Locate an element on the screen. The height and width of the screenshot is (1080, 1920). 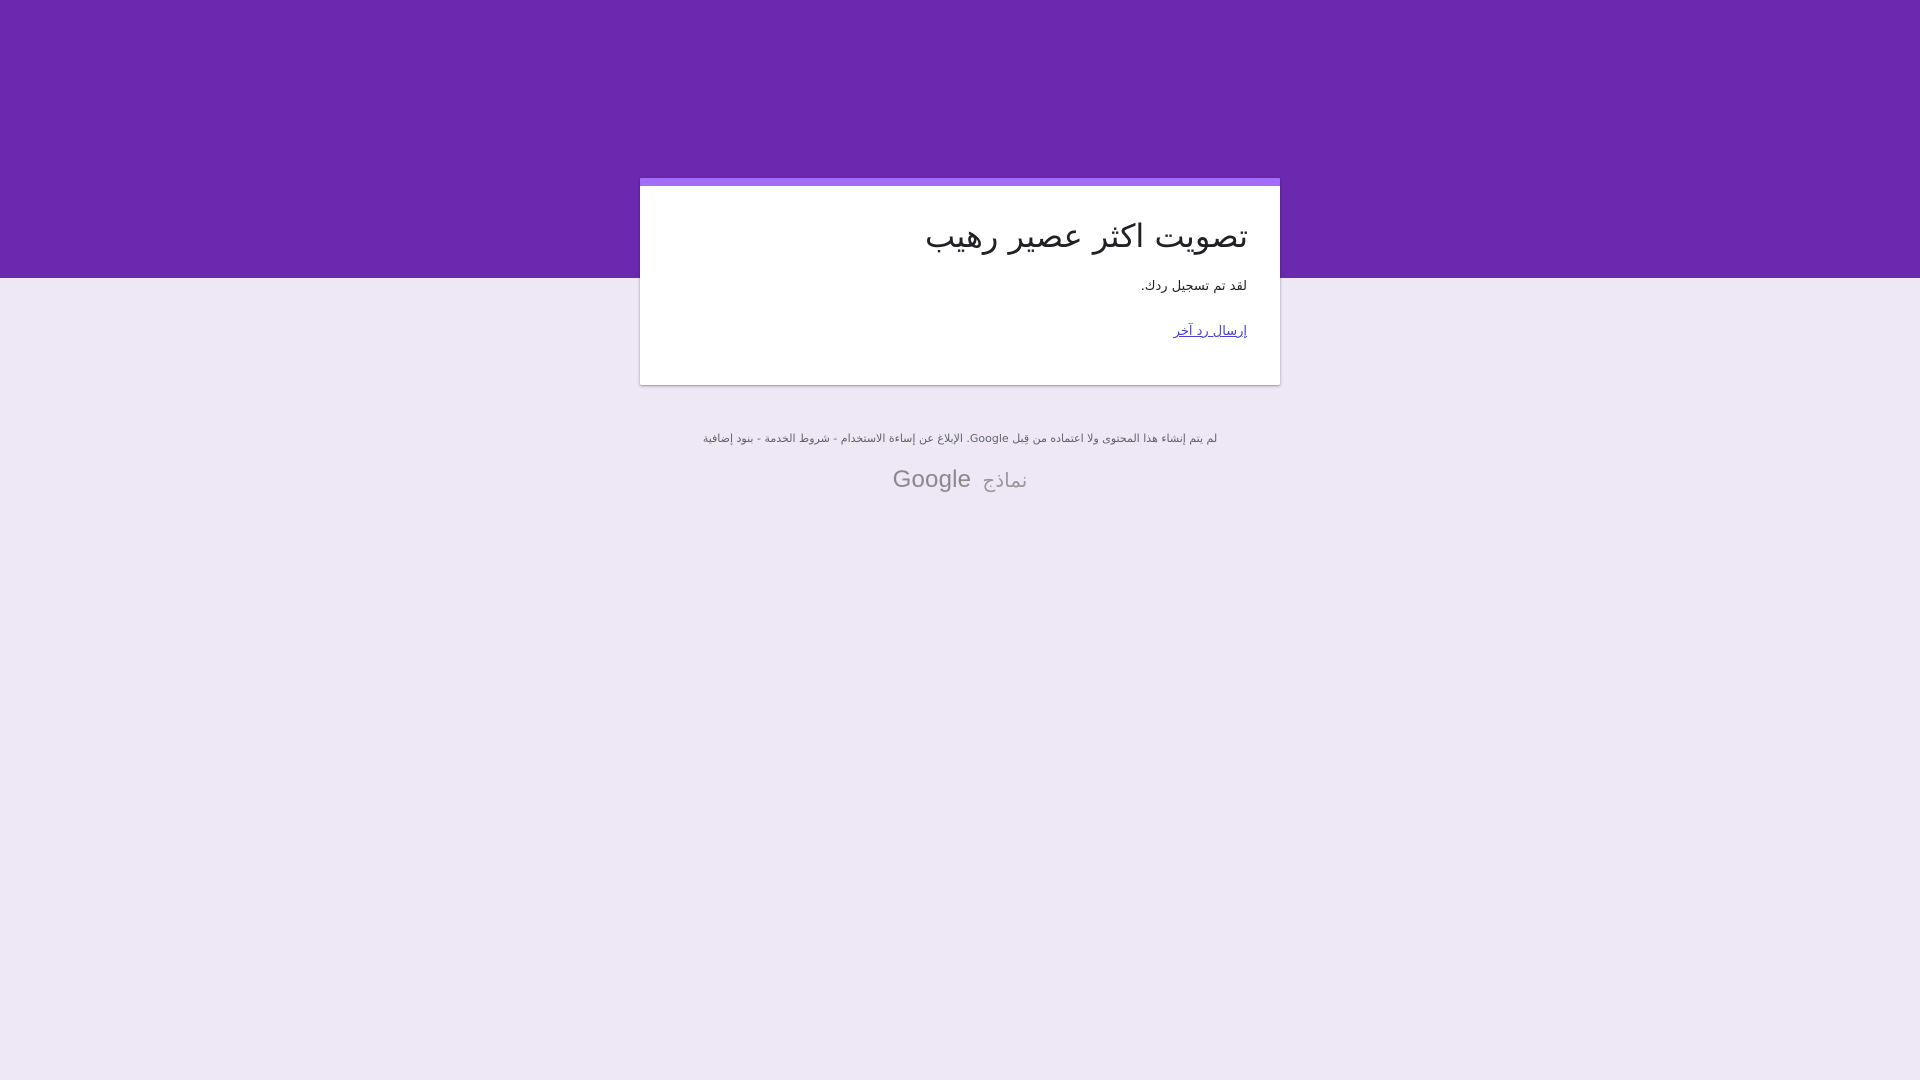
google-forms-logo: نماذج Google is located at coordinates (960, 480).